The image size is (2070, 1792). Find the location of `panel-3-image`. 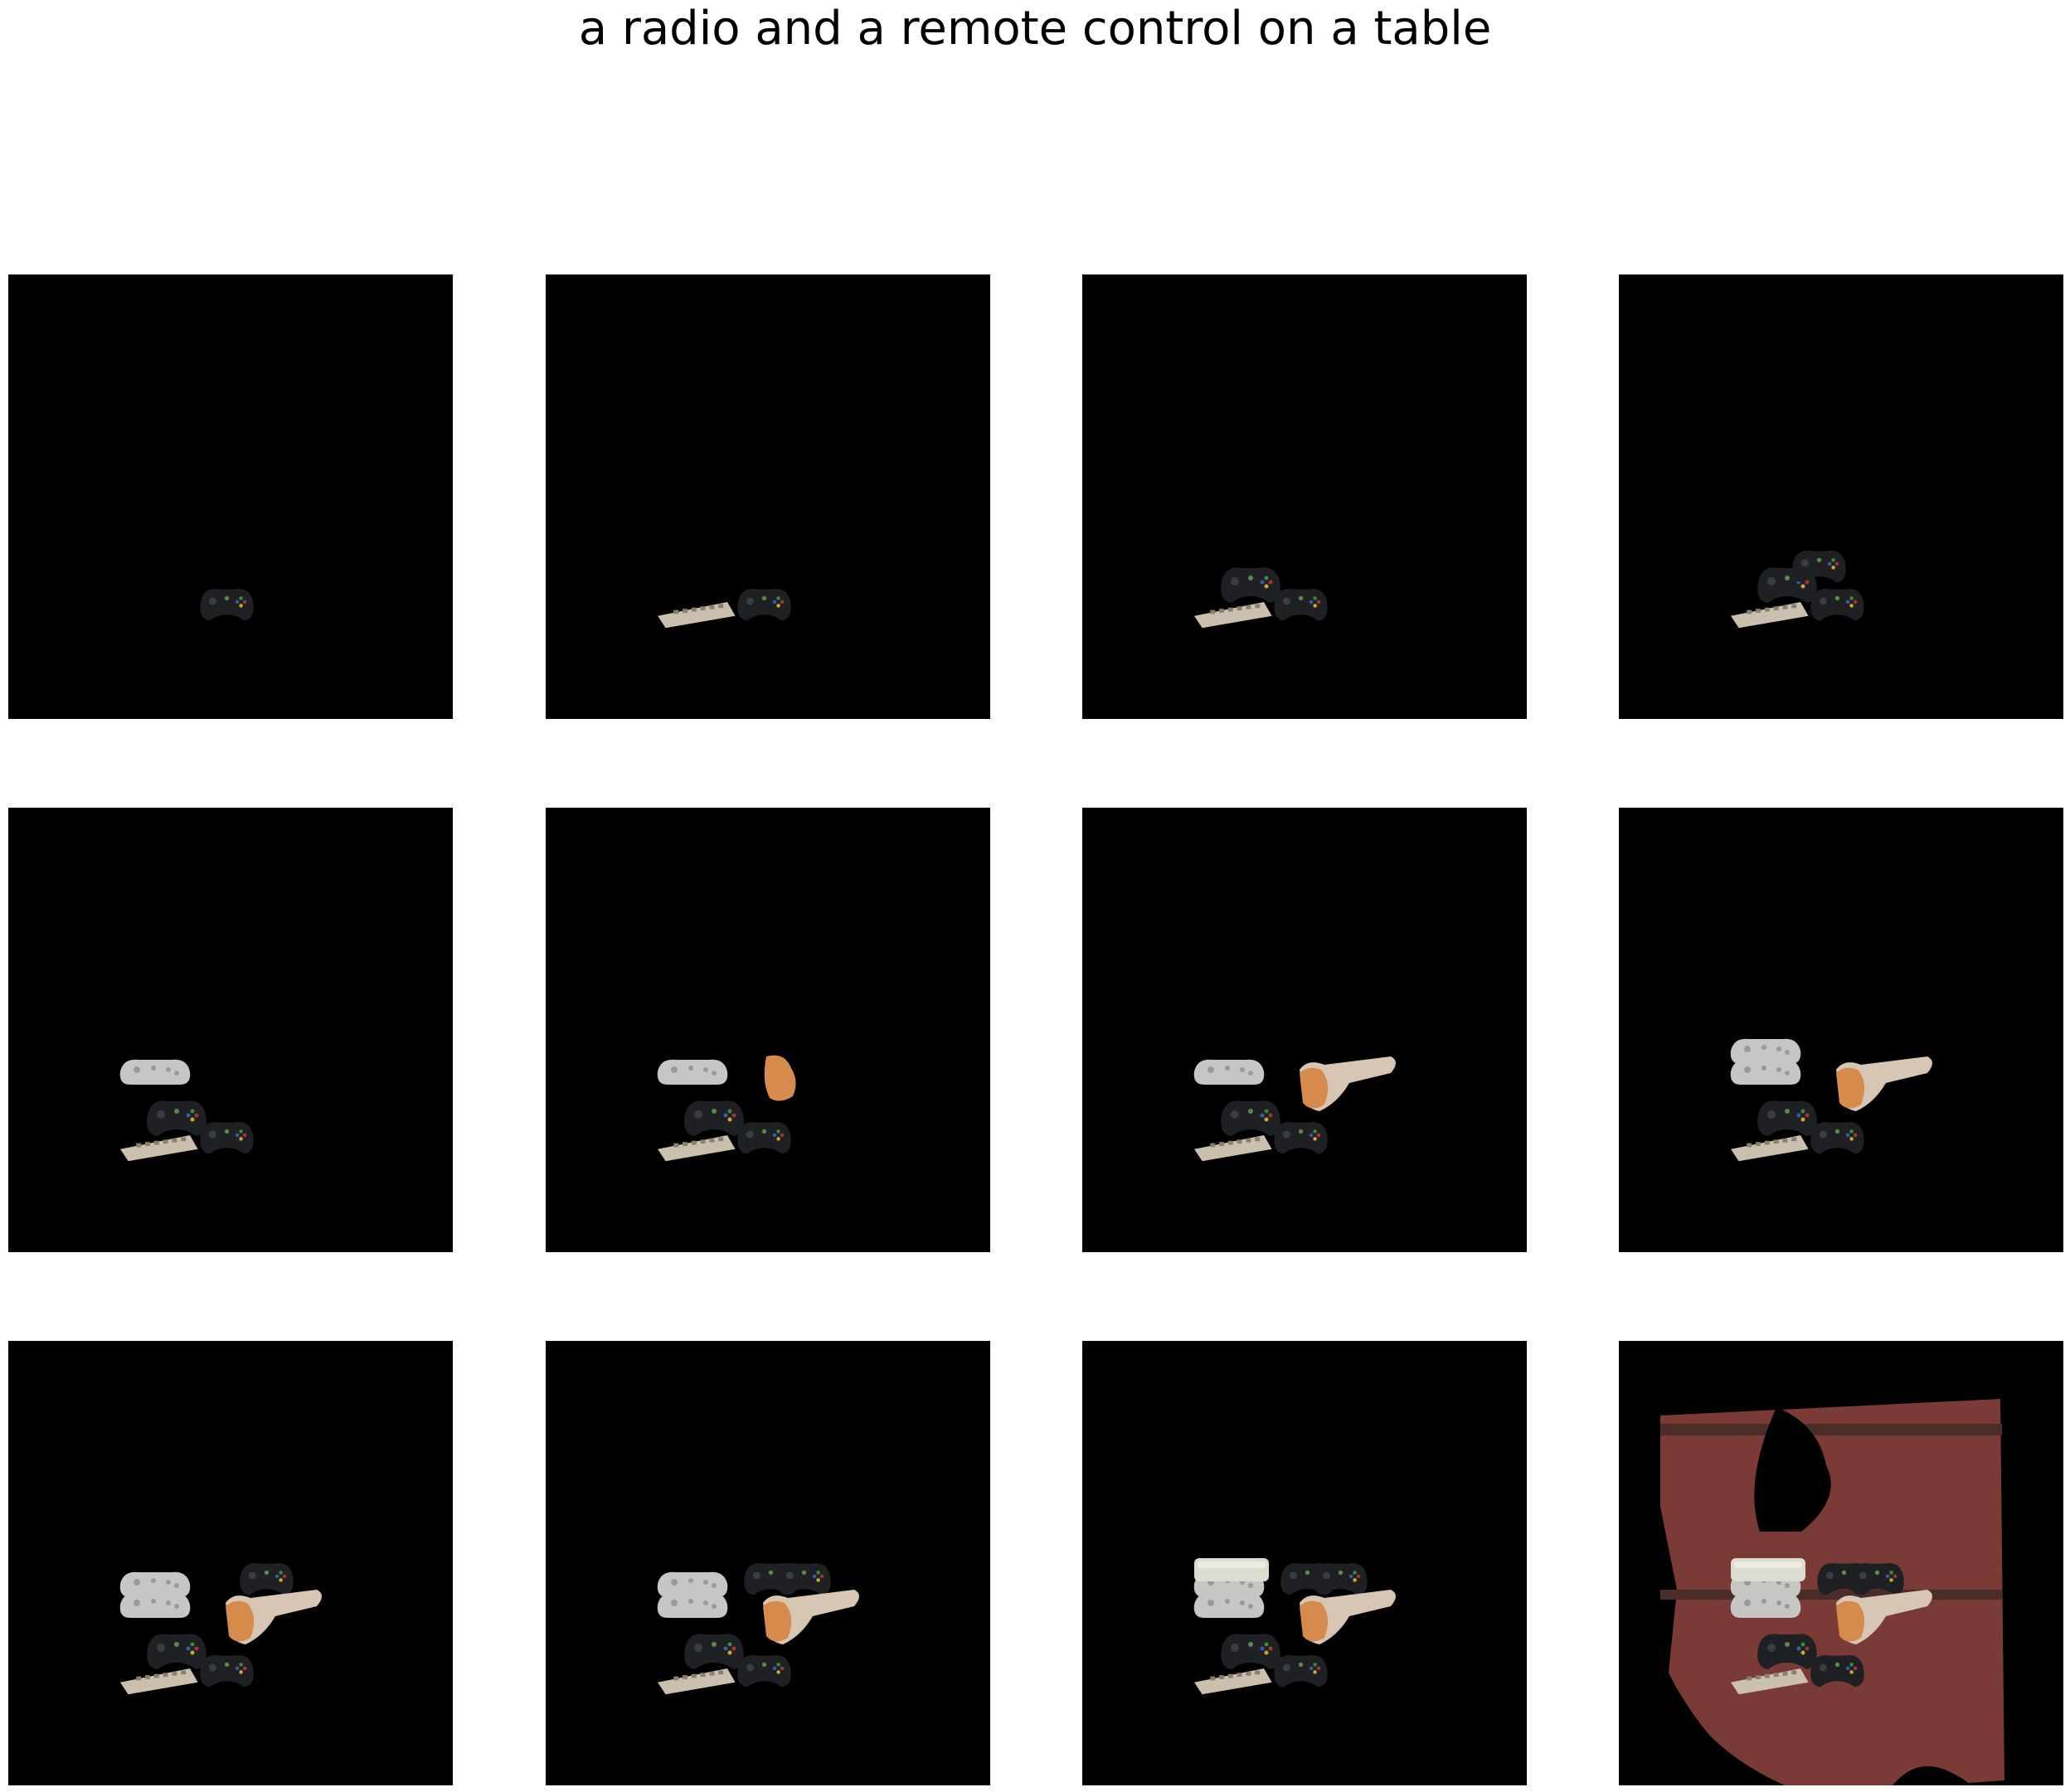

panel-3-image is located at coordinates (1261, 598).